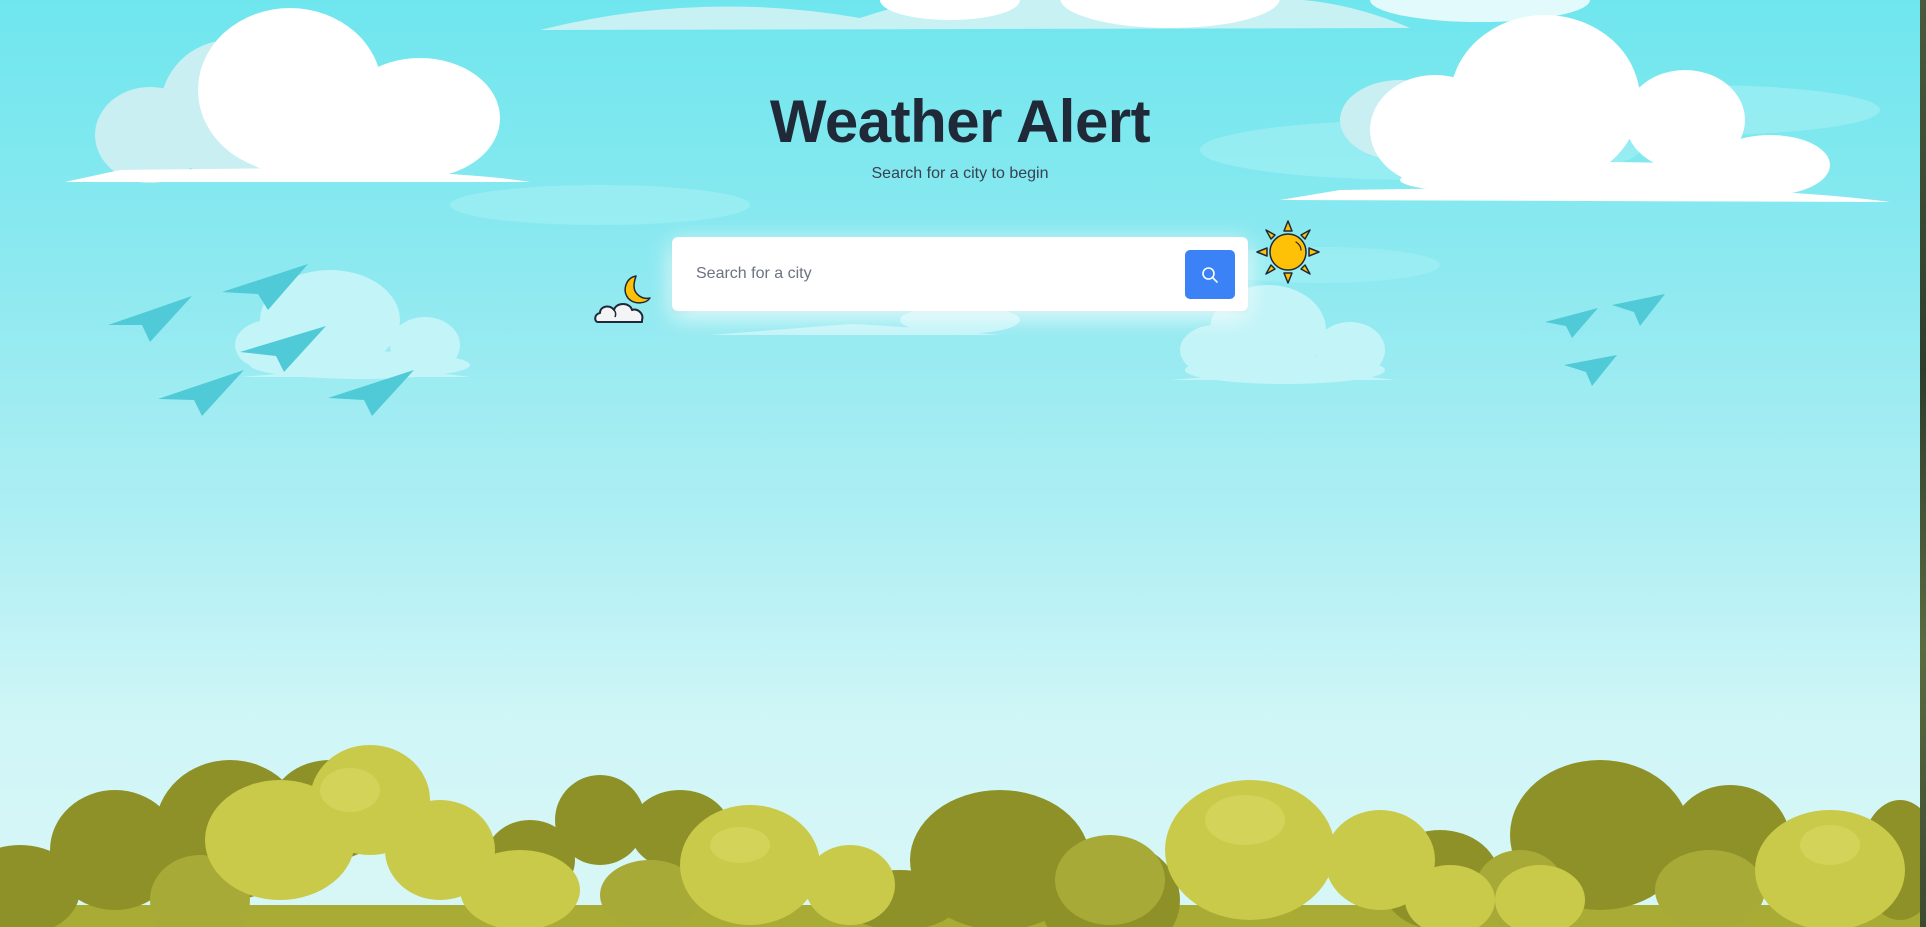 The height and width of the screenshot is (927, 1926). Describe the element at coordinates (960, 173) in the screenshot. I see `page-subtitle: Search for a city to begin` at that location.